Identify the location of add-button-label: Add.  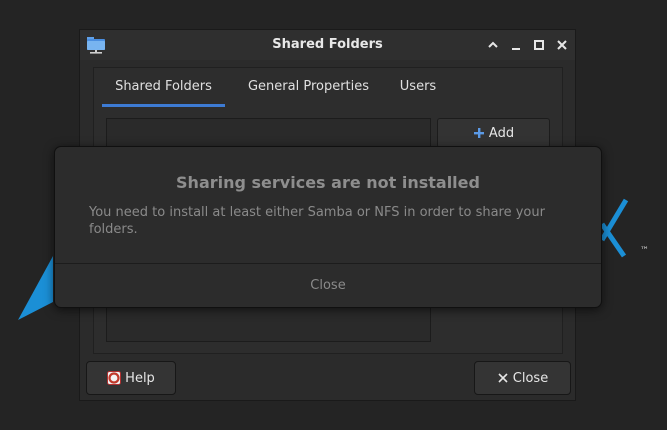
(501, 133).